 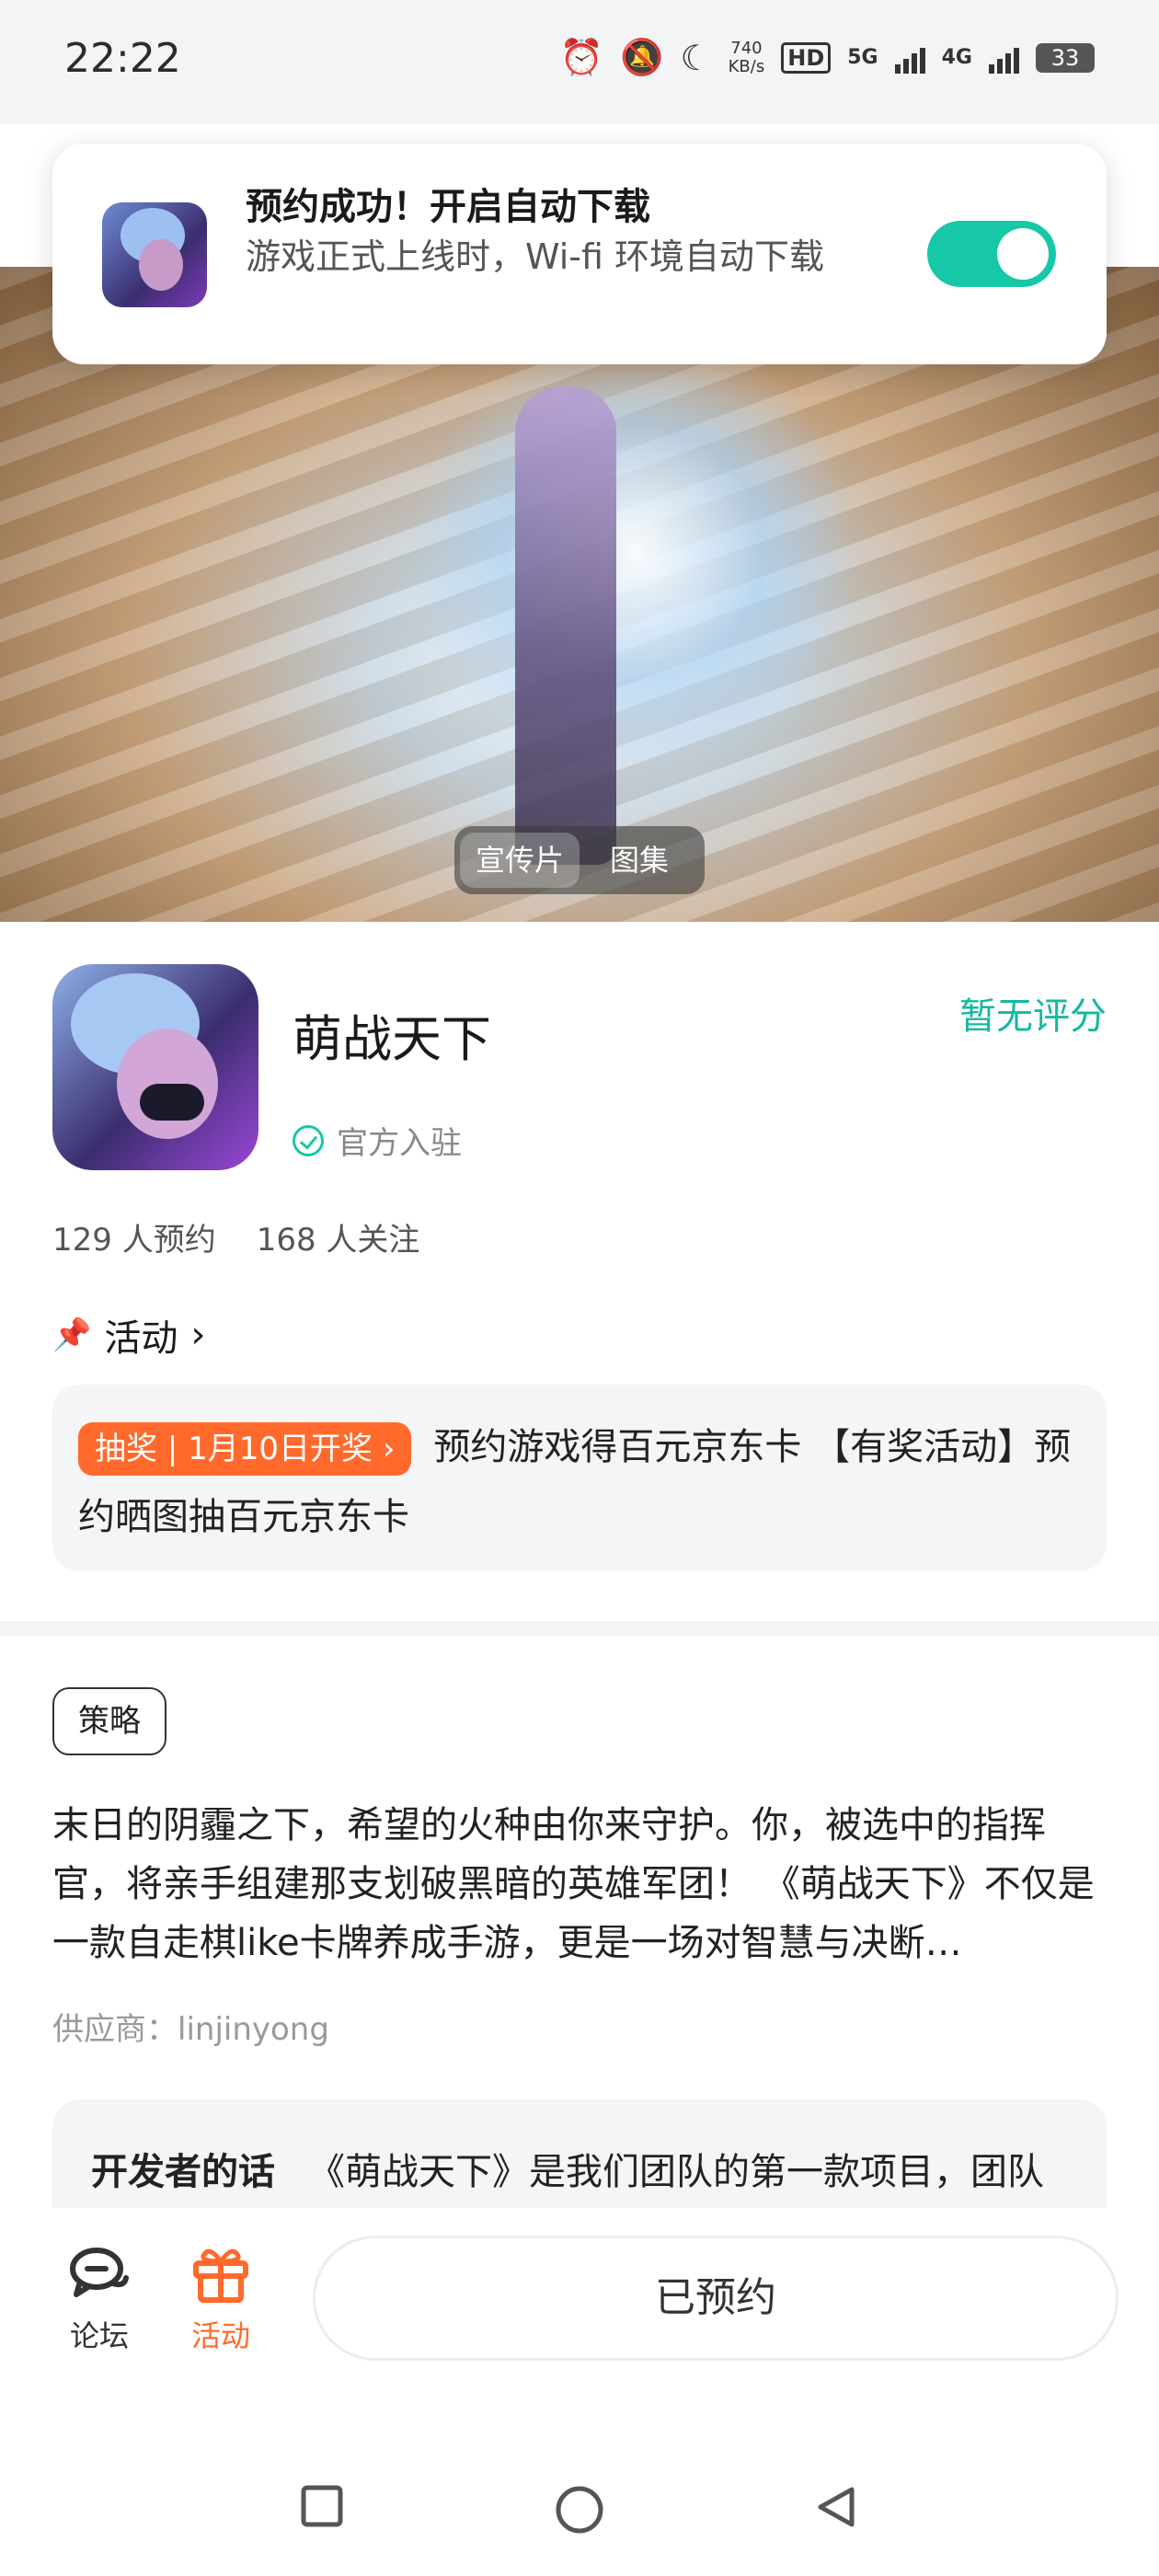 I want to click on official-label: 官方入驻, so click(x=399, y=1143).